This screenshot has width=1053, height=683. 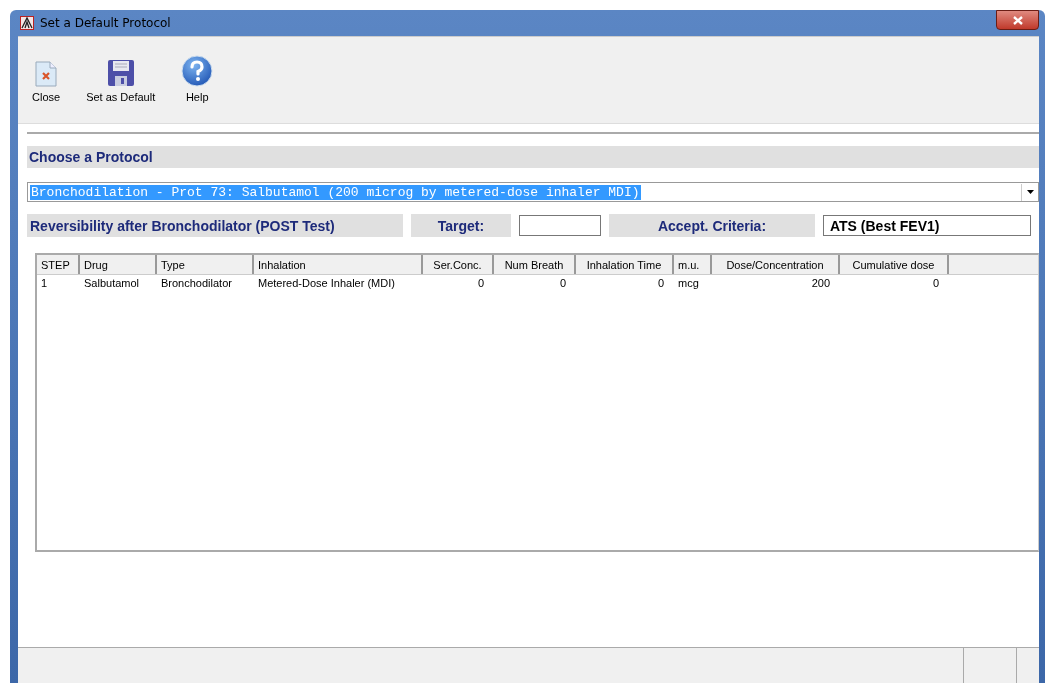 I want to click on column-header: STEP, so click(x=58, y=264).